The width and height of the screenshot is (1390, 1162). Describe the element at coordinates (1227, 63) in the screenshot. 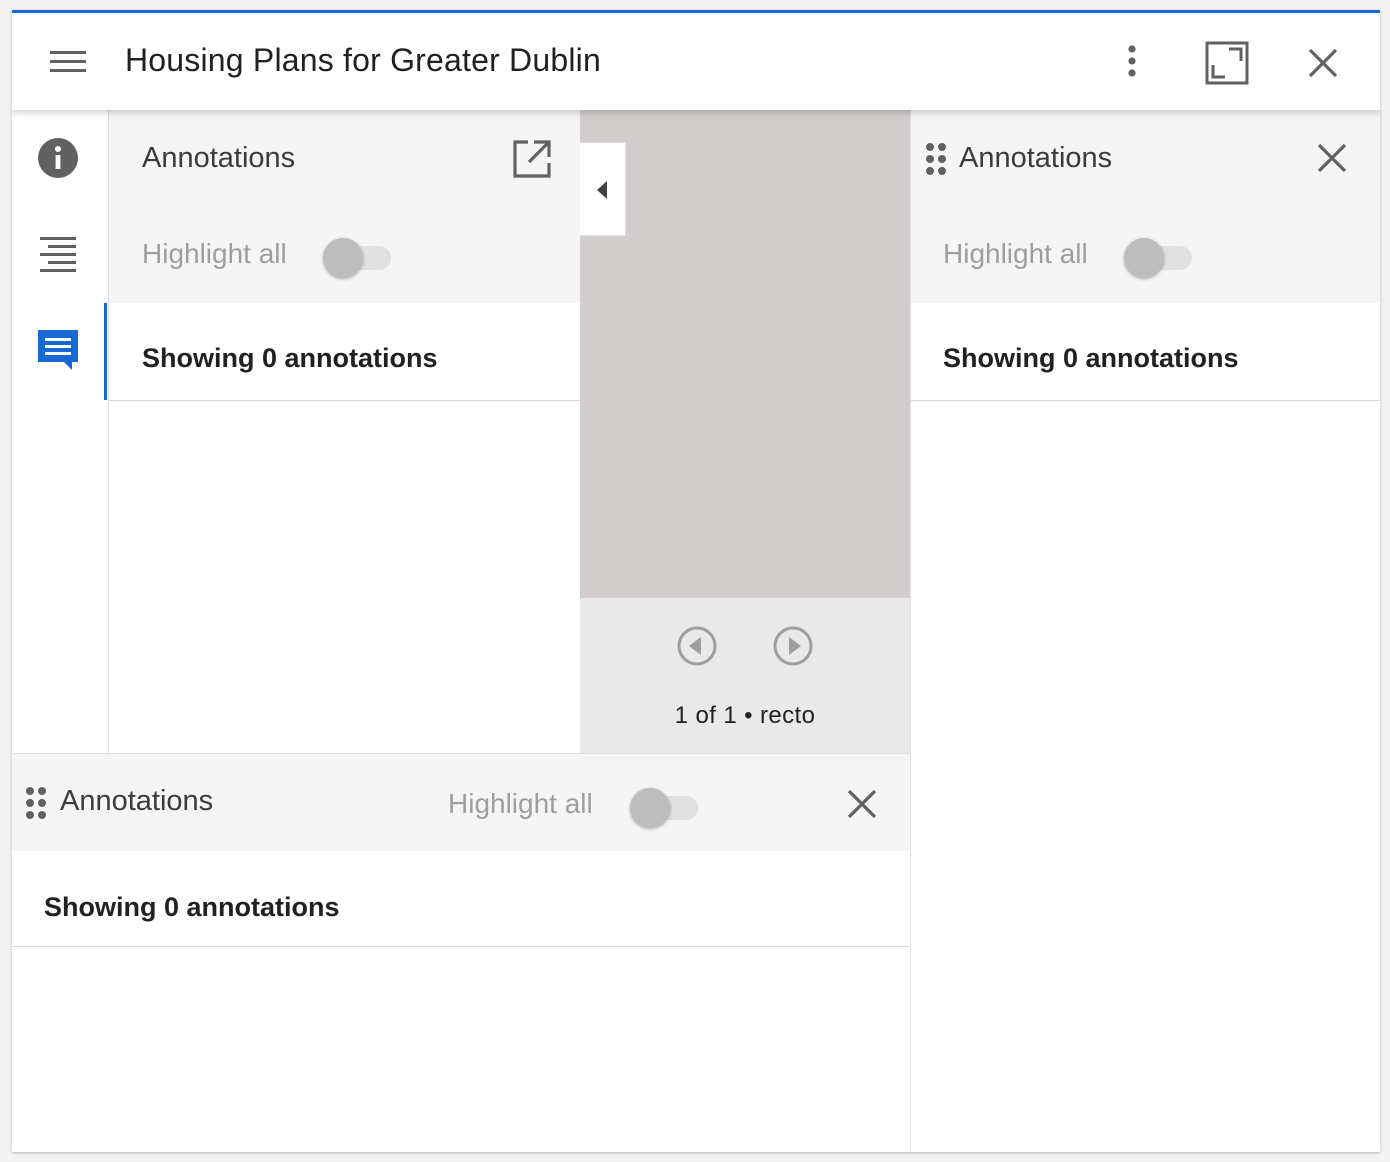

I see `fullscreen-icon` at that location.